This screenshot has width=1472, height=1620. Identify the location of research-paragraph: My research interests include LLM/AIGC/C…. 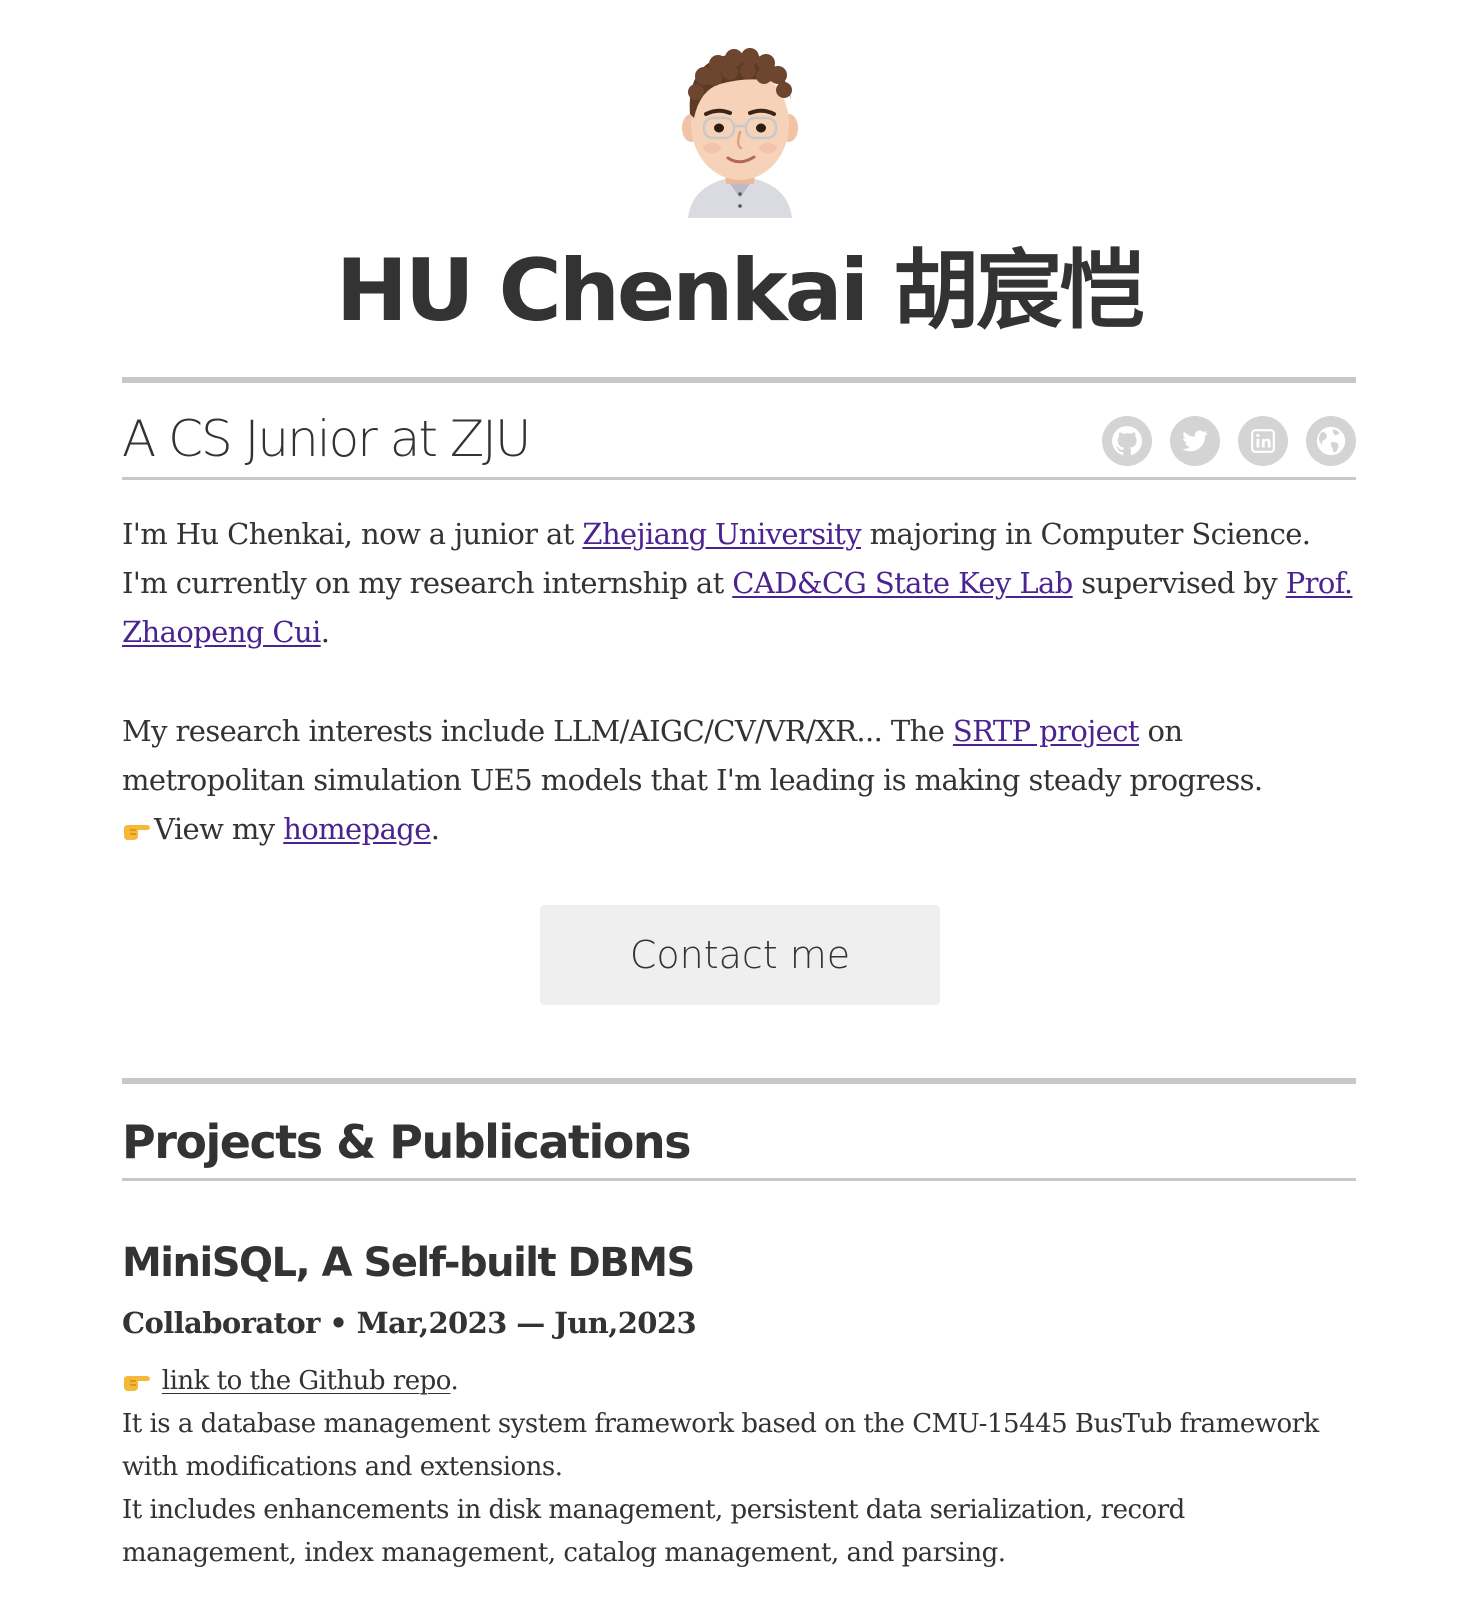
(739, 780).